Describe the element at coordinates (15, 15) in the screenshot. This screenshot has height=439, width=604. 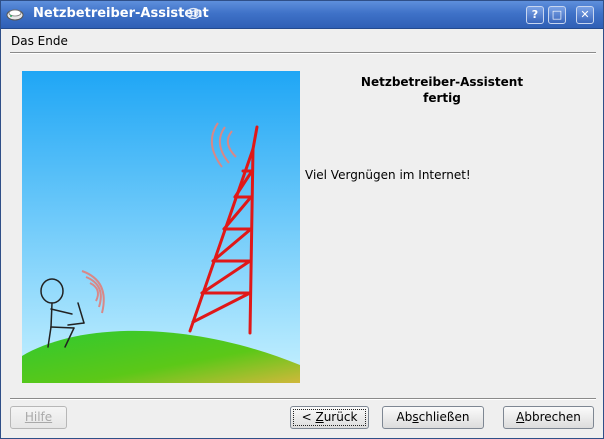
I see `modem-app-icon` at that location.